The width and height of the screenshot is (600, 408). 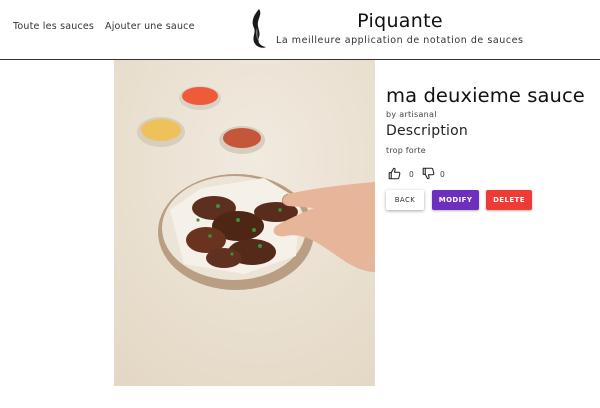 What do you see at coordinates (259, 28) in the screenshot?
I see `flame-logo-icon` at bounding box center [259, 28].